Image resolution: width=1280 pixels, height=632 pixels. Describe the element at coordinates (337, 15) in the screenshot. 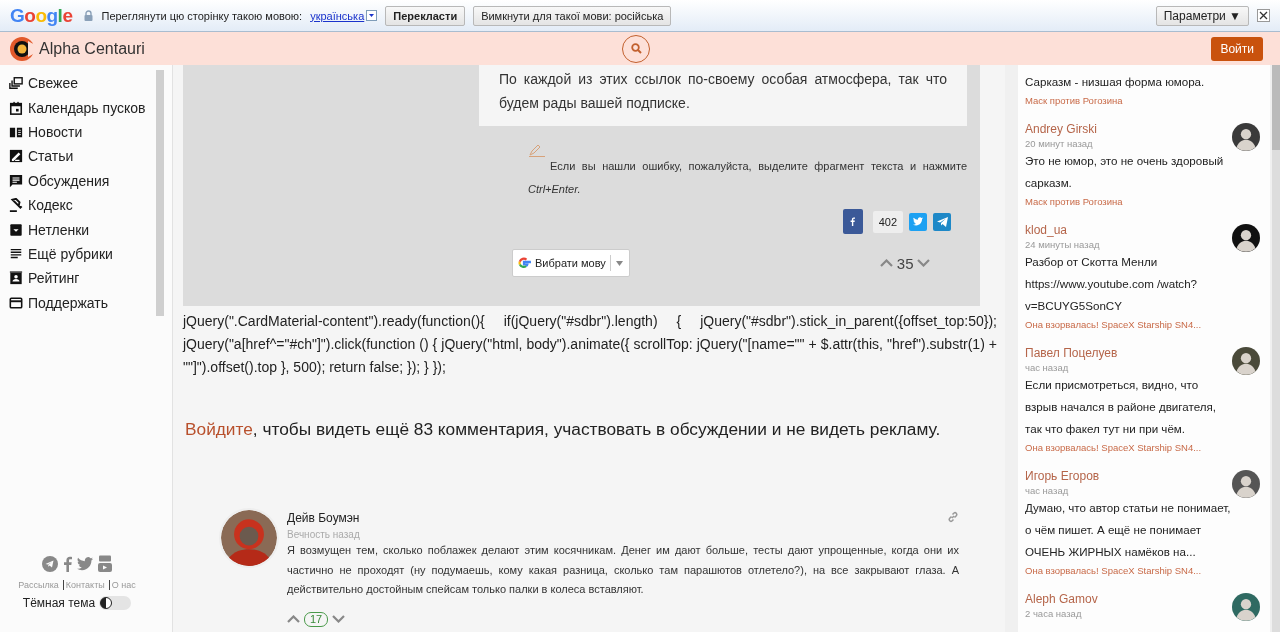

I see `language-link: українська` at that location.